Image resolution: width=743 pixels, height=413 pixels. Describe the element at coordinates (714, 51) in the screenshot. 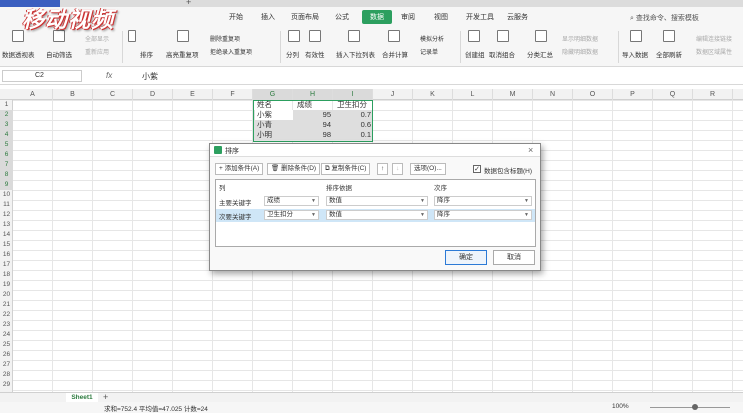

I see `data-area-props-button: 数据区域属性` at that location.